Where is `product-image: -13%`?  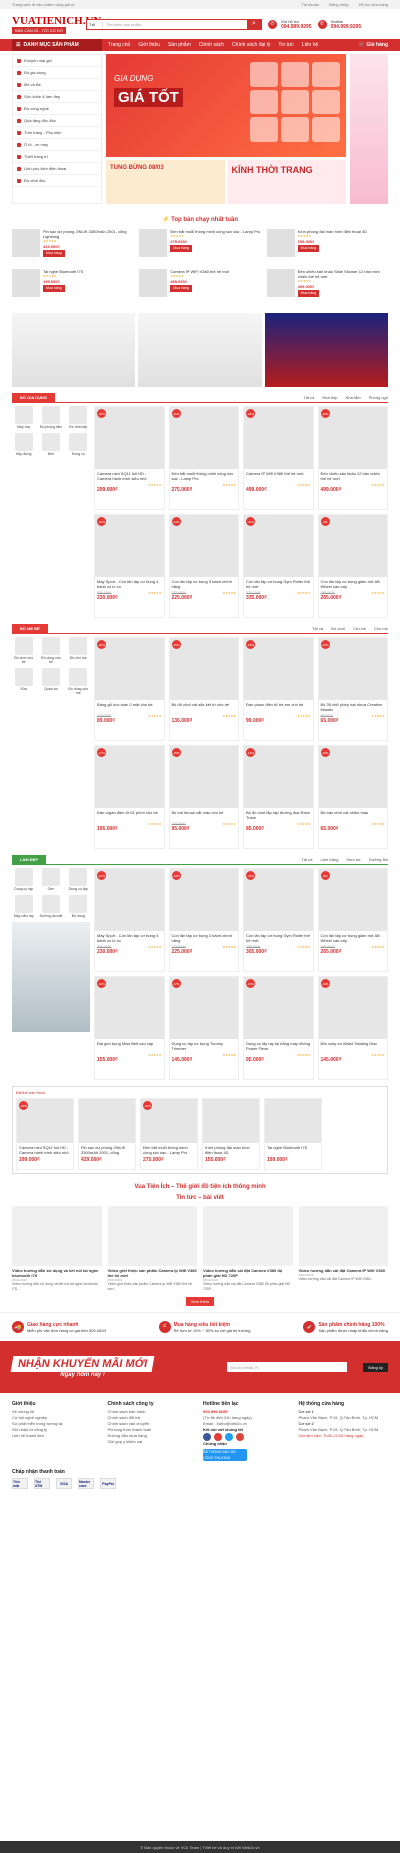 product-image: -13% is located at coordinates (352, 1008).